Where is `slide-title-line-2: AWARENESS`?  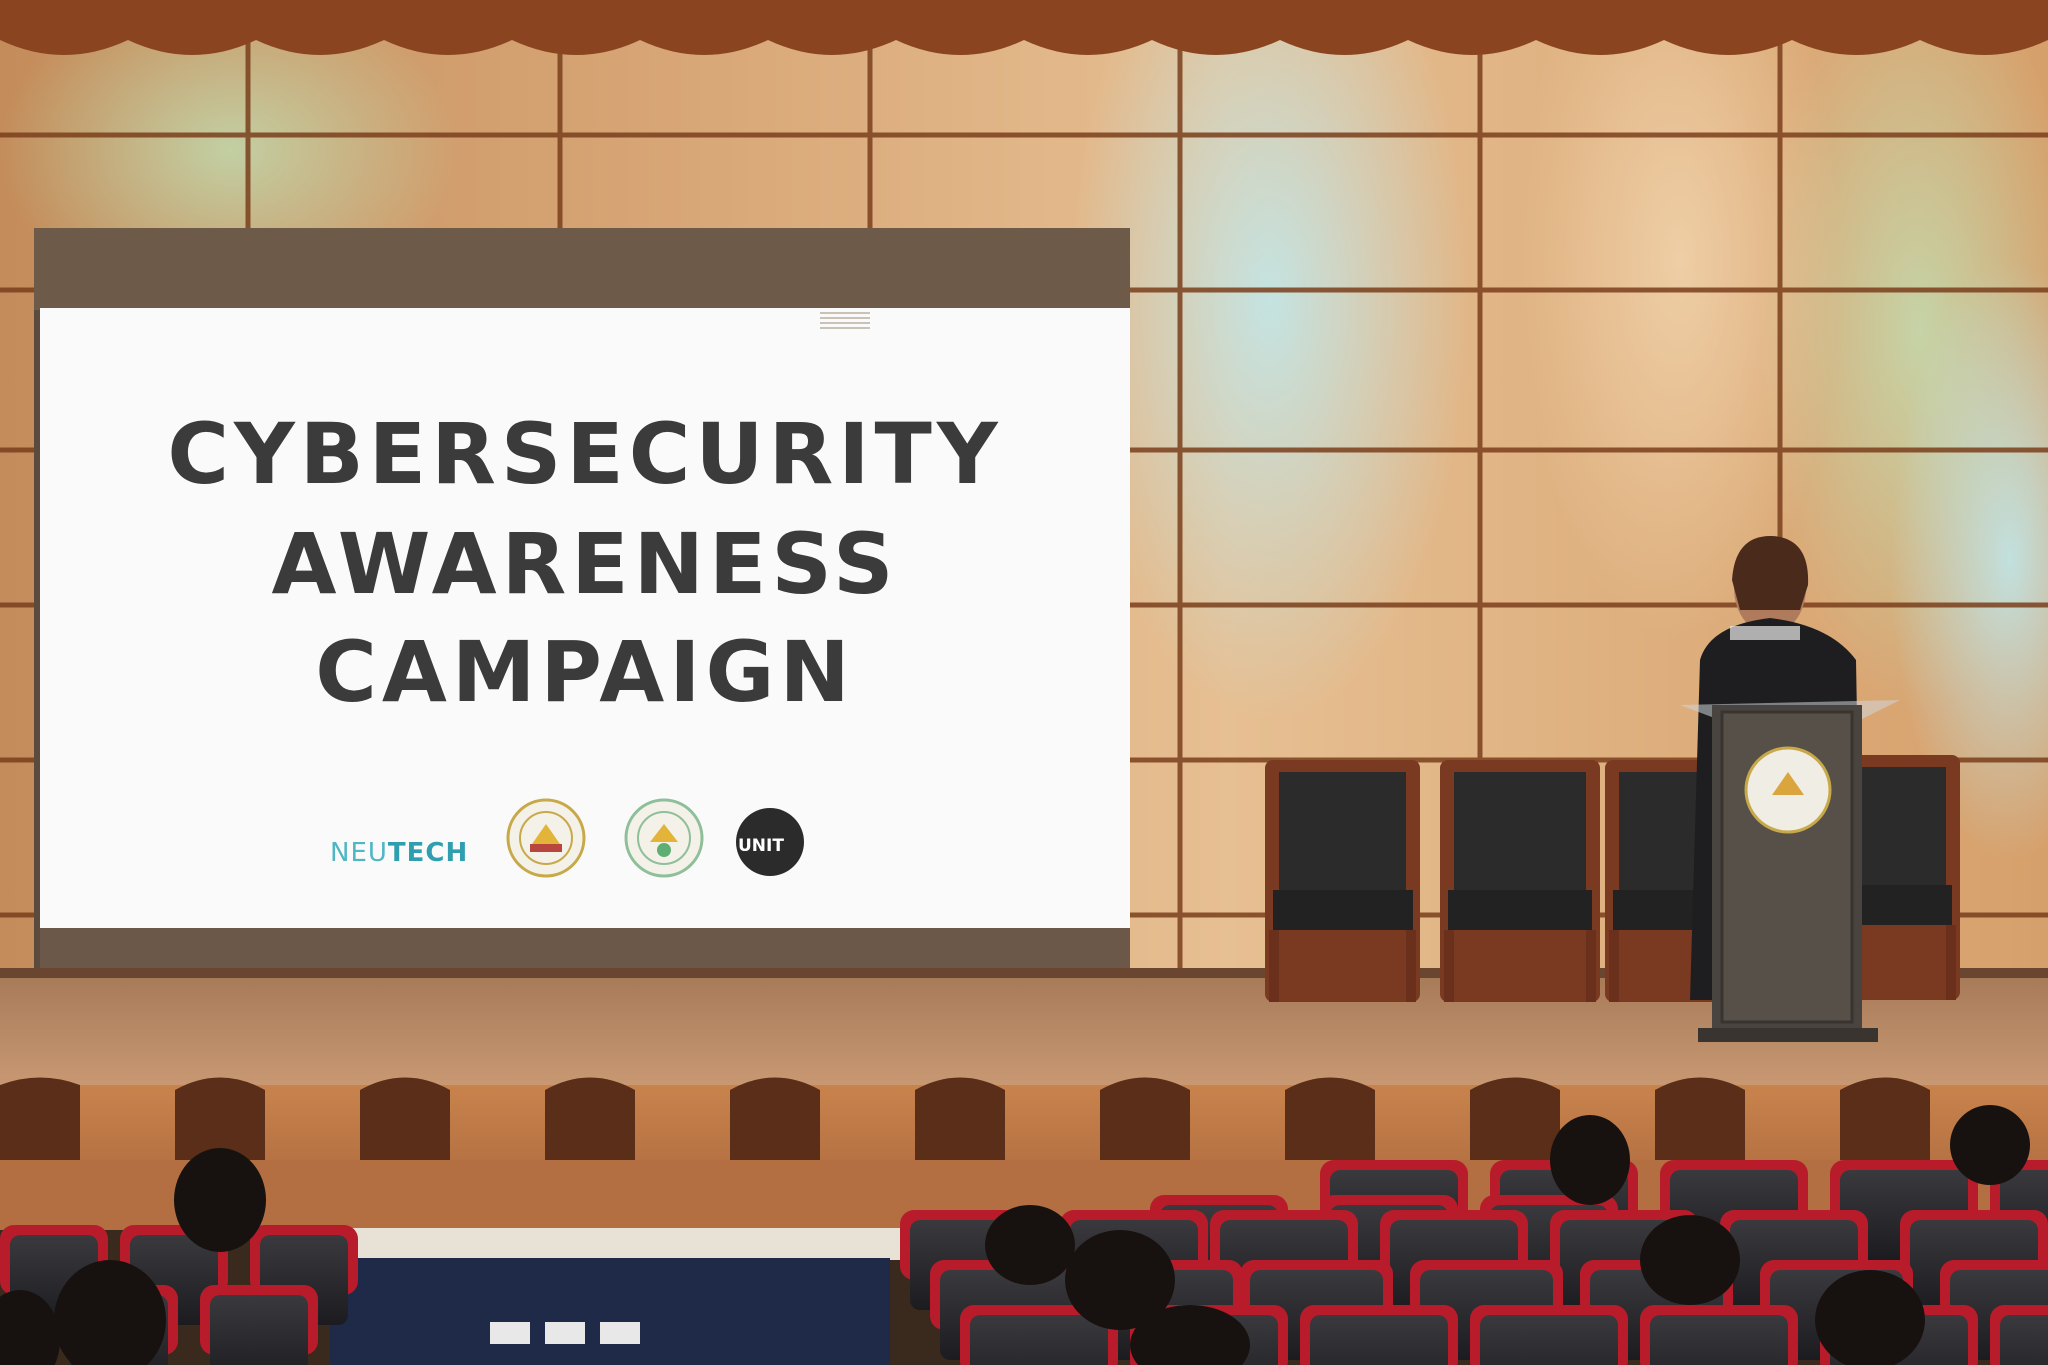 slide-title-line-2: AWARENESS is located at coordinates (585, 564).